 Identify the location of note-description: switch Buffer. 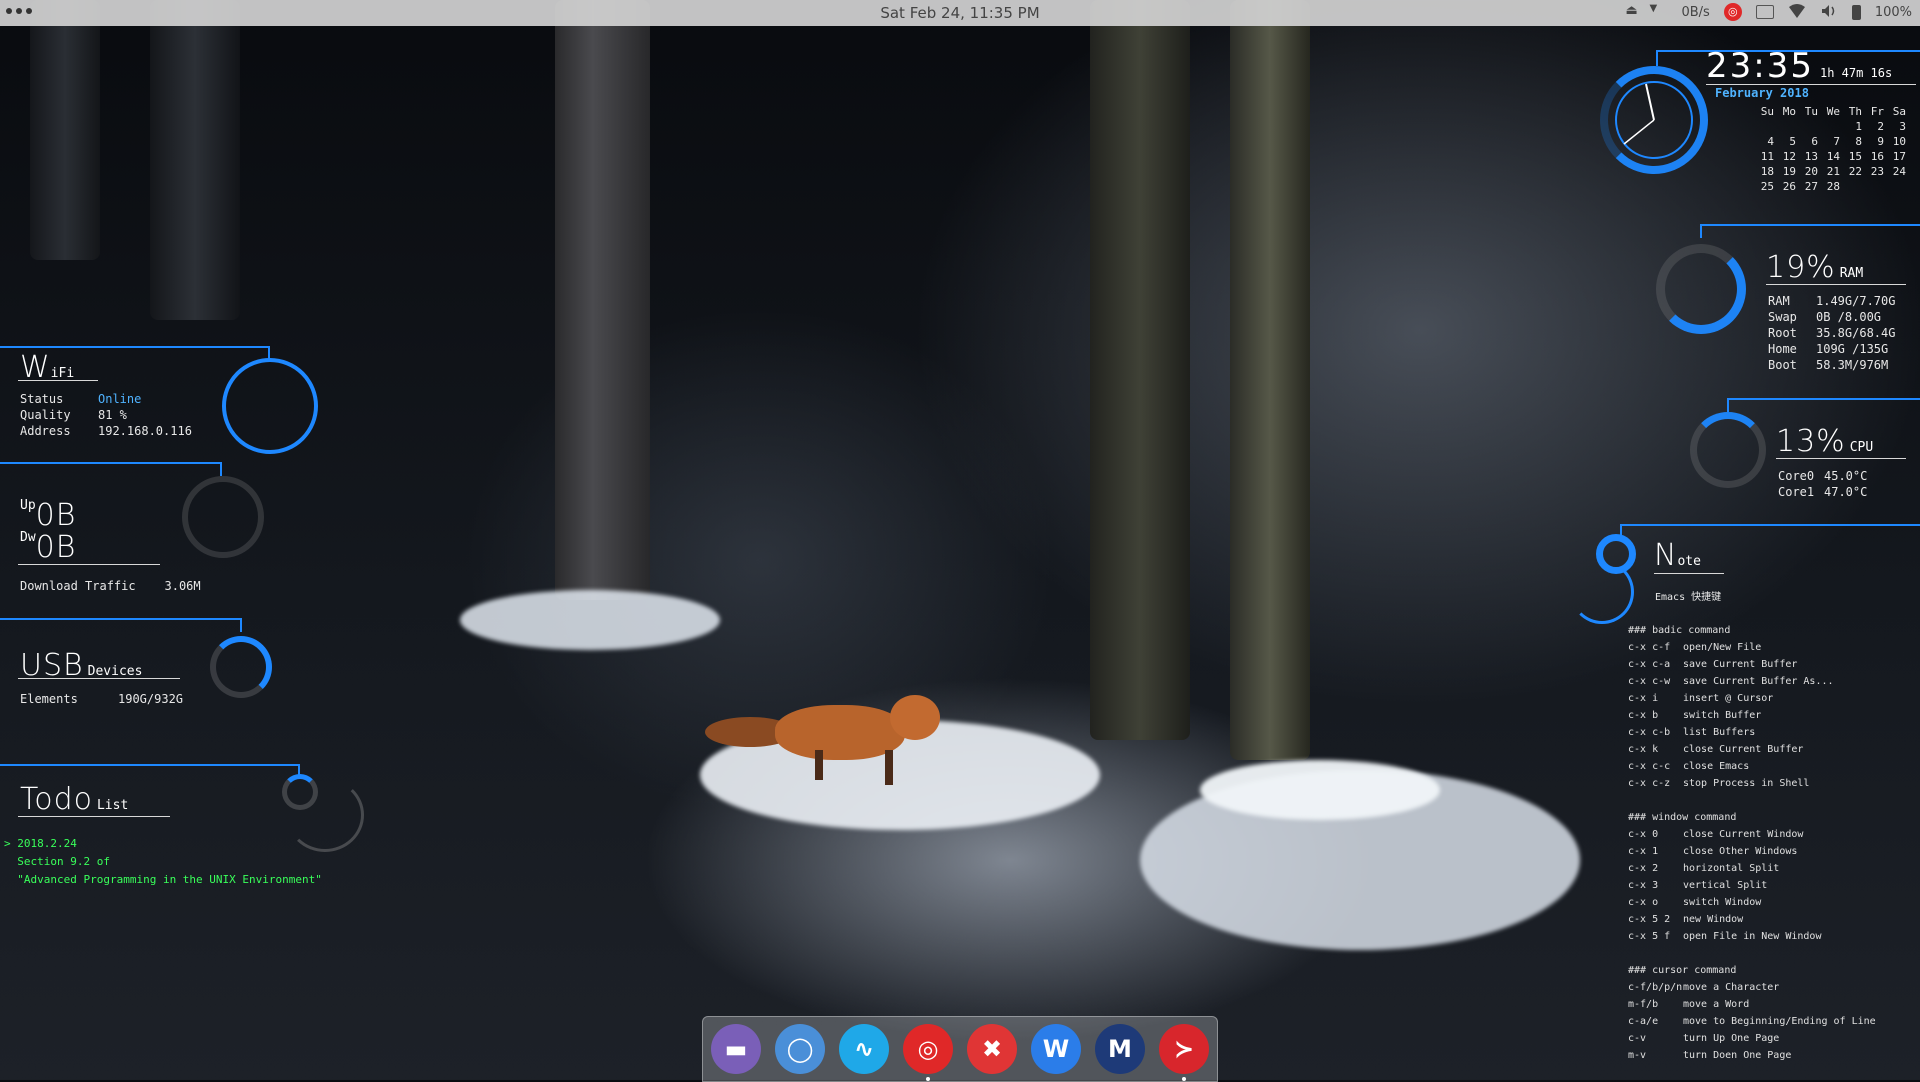
(1722, 715).